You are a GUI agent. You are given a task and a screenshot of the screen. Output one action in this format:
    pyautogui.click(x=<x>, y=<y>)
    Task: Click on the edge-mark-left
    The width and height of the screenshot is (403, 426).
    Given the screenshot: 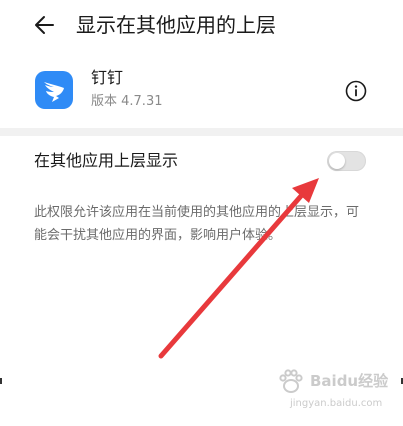 What is the action you would take?
    pyautogui.click(x=1, y=381)
    